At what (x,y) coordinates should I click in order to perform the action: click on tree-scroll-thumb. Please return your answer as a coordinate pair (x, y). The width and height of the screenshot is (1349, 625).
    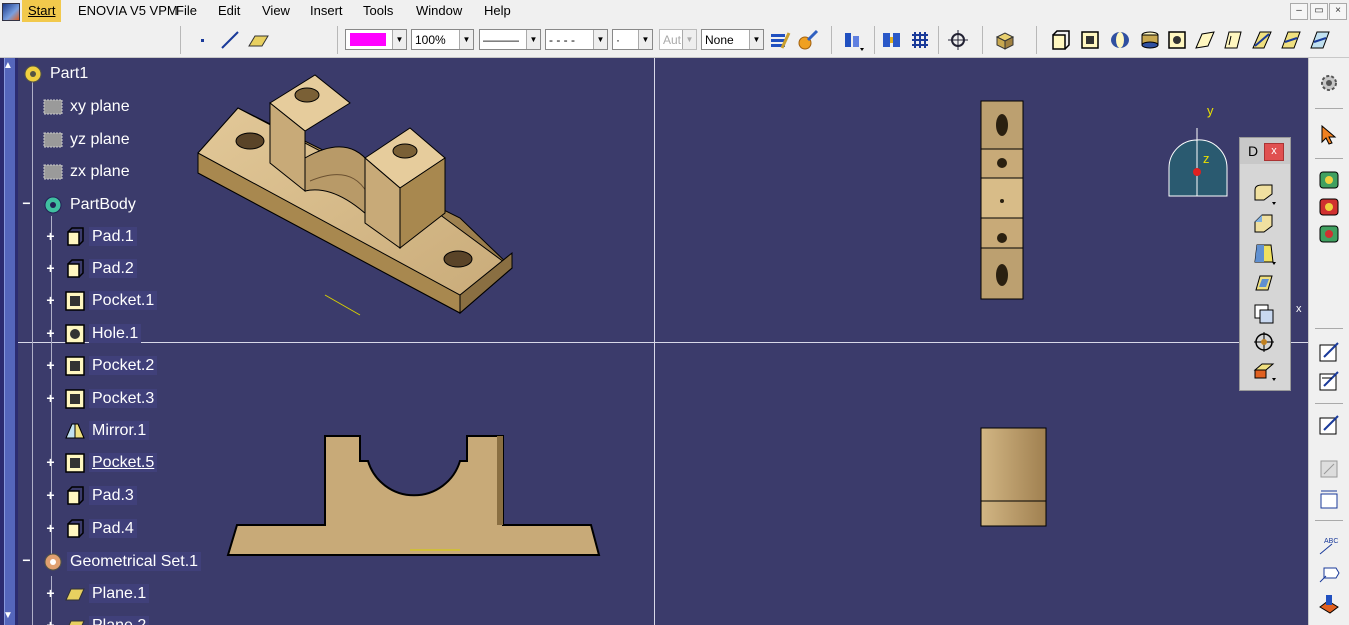
    Looking at the image, I should click on (9, 341).